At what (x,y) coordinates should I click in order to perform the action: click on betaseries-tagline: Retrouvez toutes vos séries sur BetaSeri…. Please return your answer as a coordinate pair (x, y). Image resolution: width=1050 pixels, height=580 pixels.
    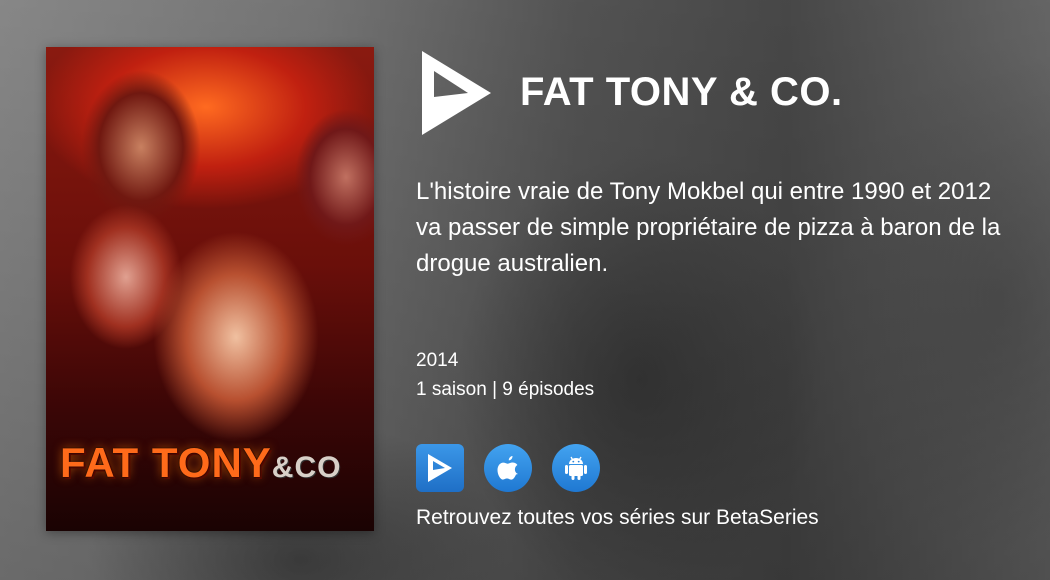
    Looking at the image, I should click on (617, 517).